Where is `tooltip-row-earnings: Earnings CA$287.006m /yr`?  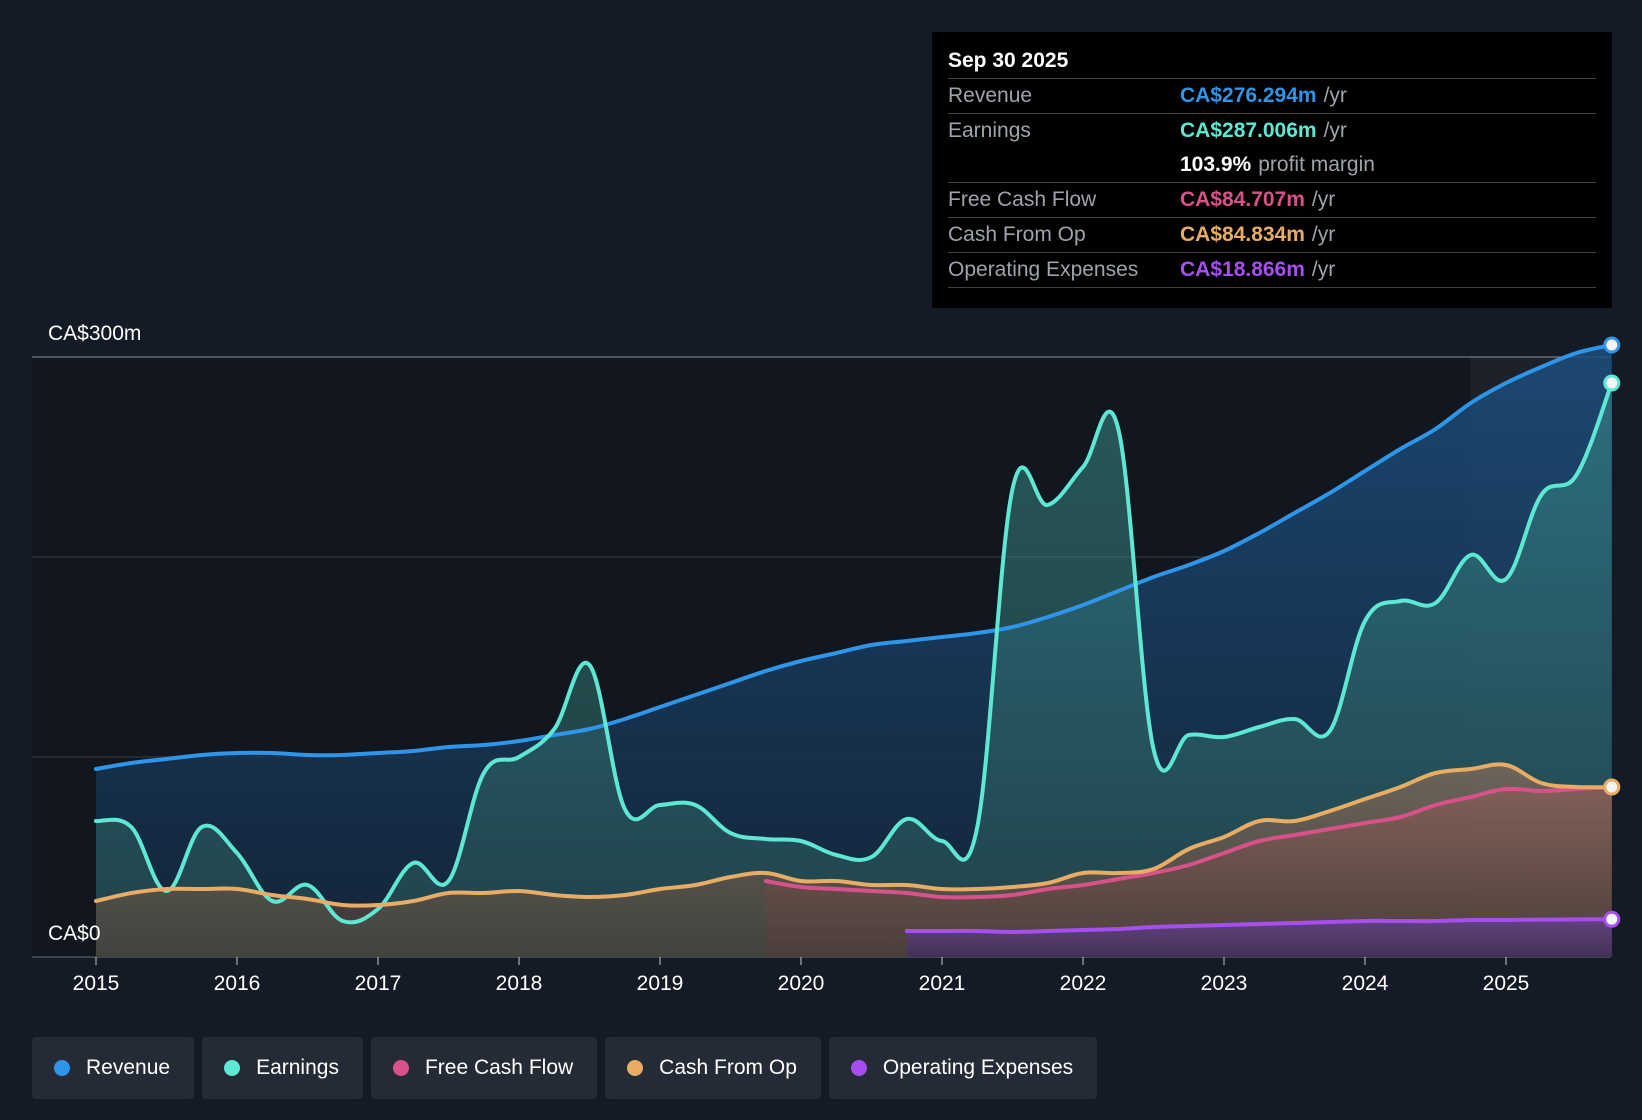 tooltip-row-earnings: Earnings CA$287.006m /yr is located at coordinates (1272, 131).